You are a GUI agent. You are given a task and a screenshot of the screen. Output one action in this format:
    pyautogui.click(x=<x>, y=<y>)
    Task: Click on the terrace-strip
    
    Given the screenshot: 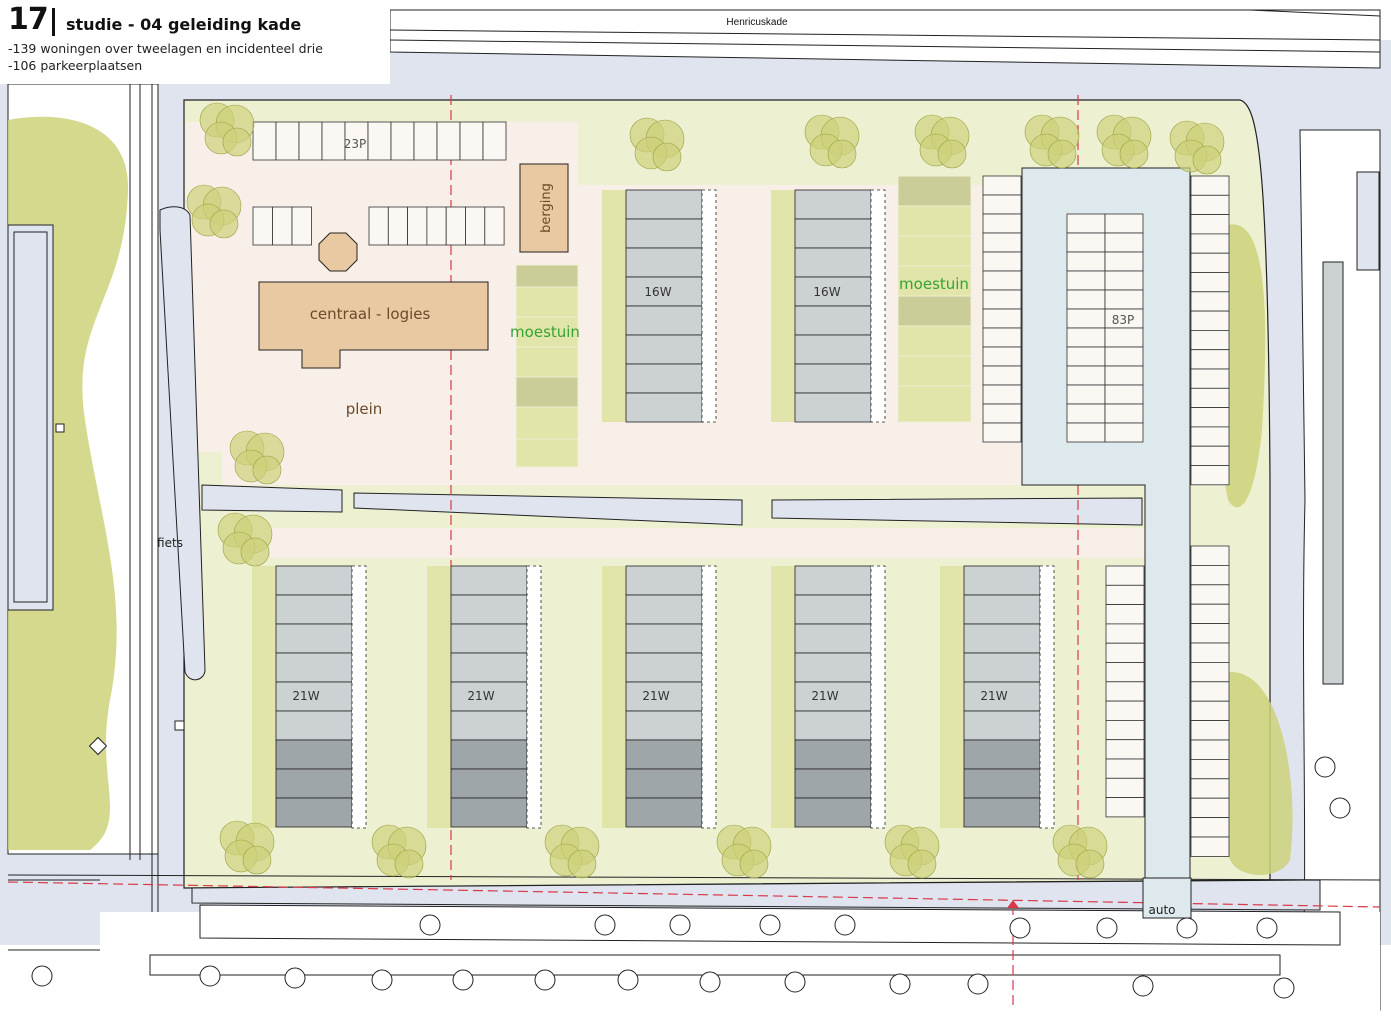 What is the action you would take?
    pyautogui.click(x=878, y=697)
    